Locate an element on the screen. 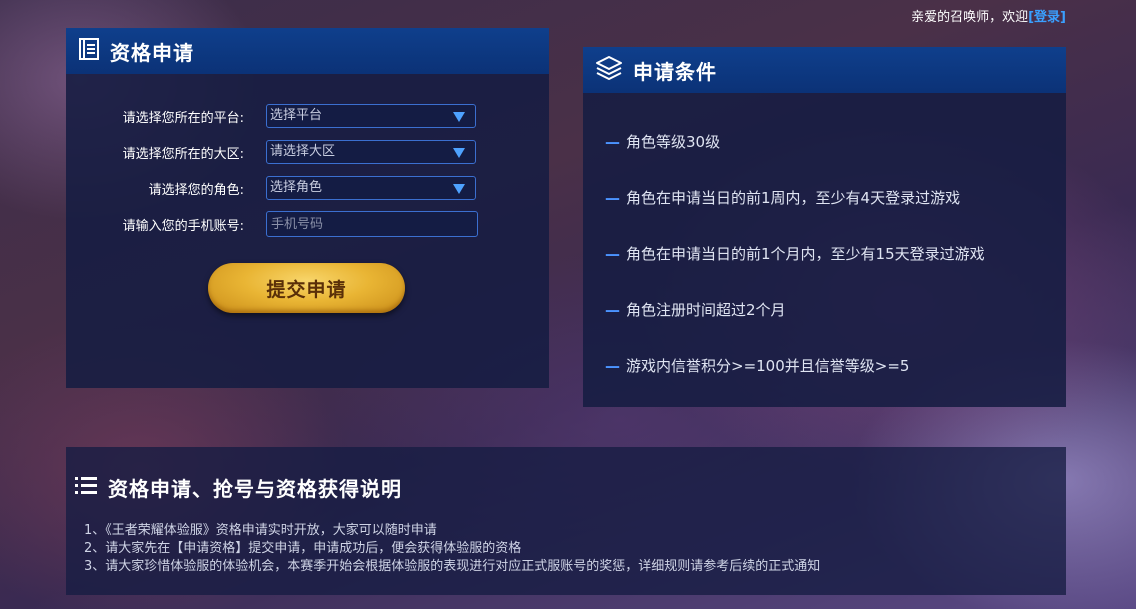  submit-application-button: 提交申请 is located at coordinates (306, 288).